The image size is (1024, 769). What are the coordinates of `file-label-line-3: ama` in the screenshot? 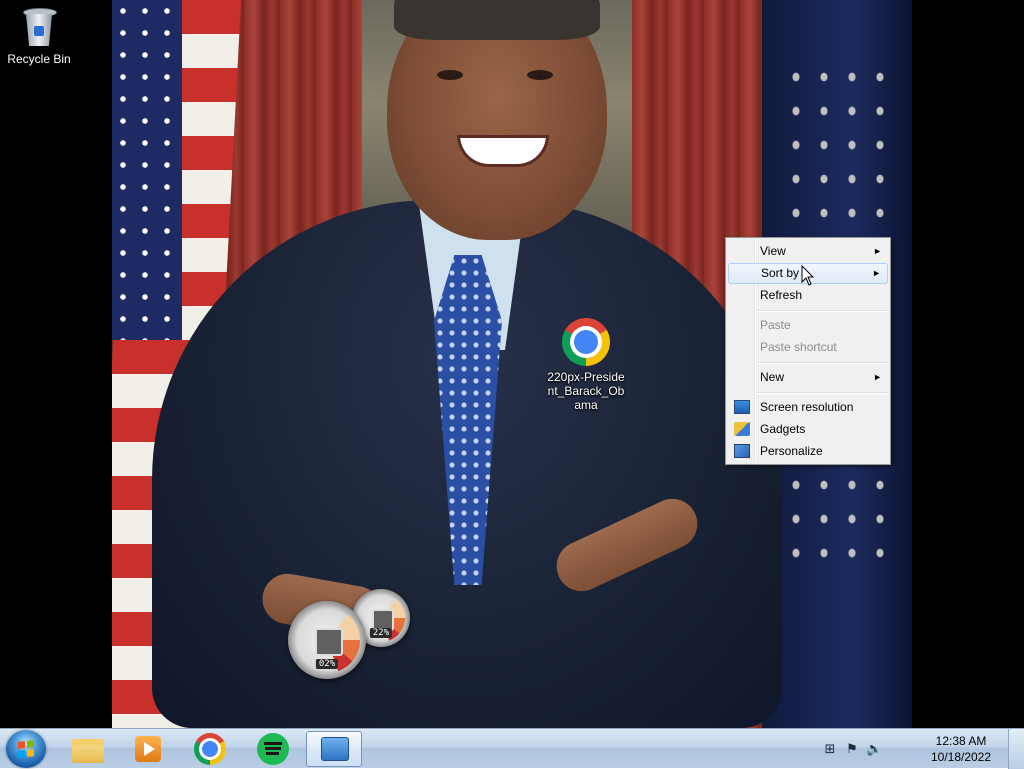 It's located at (586, 405).